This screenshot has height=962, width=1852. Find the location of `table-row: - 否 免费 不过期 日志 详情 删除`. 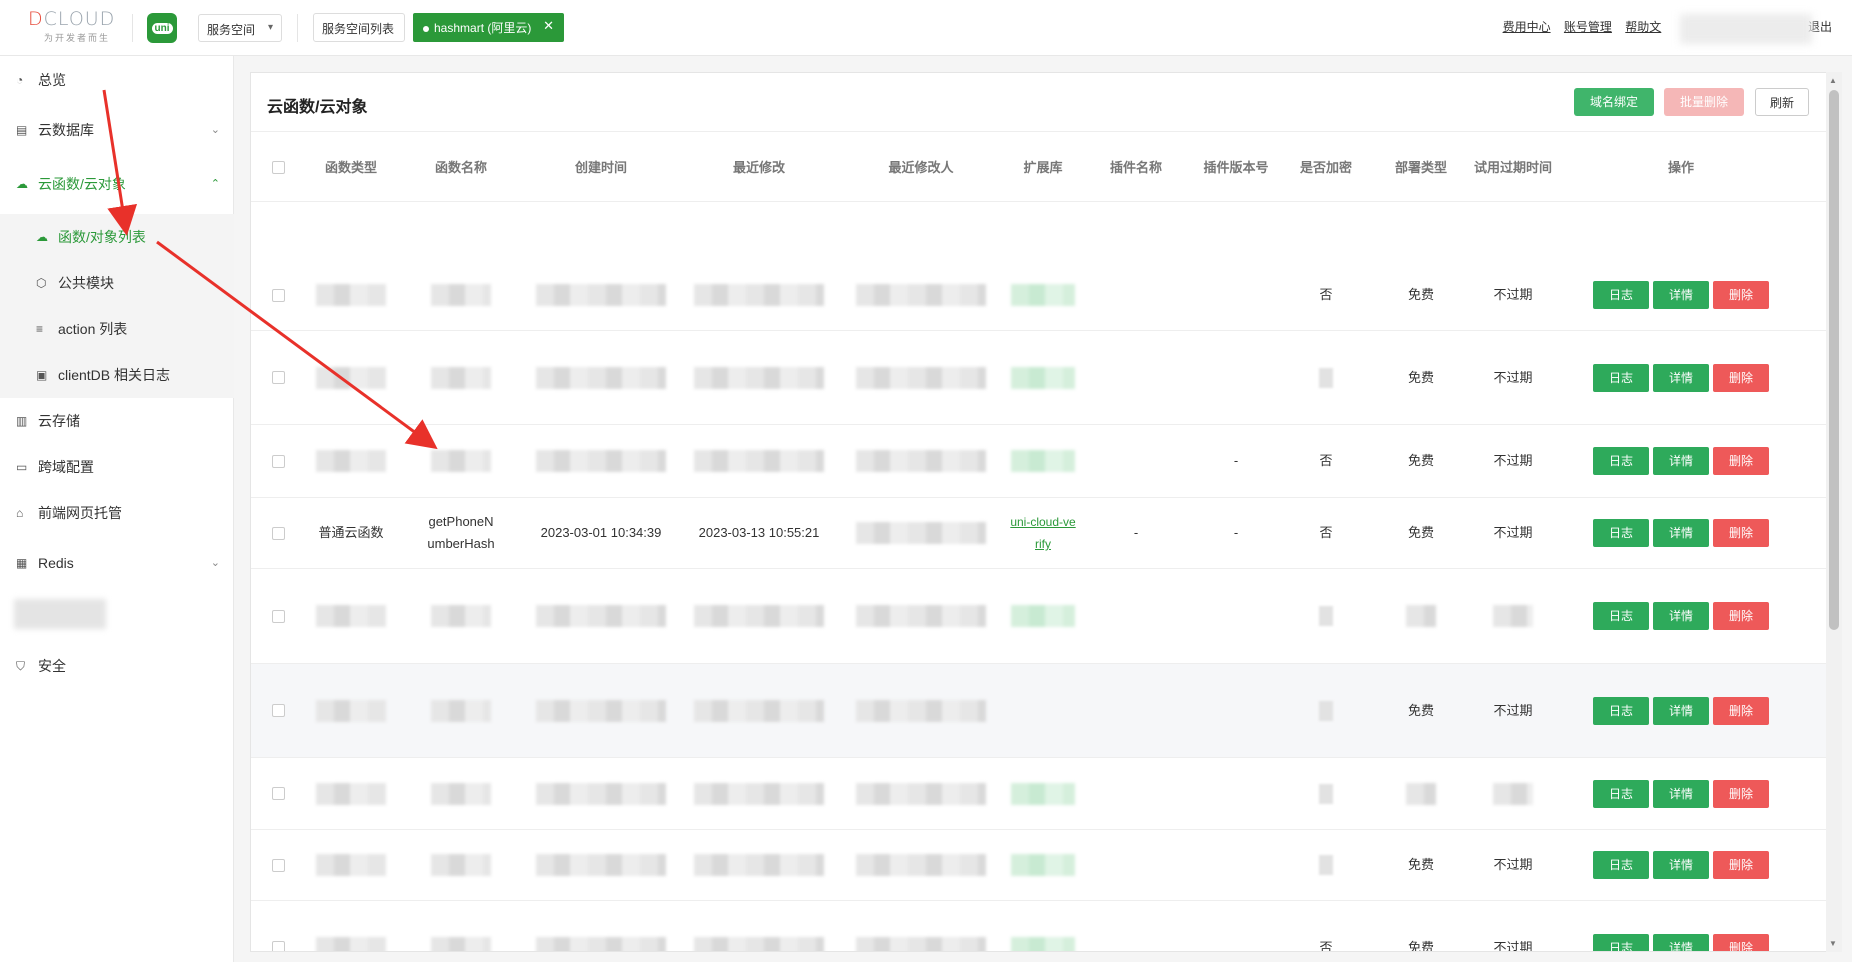

table-row: - 否 免费 不过期 日志 详情 删除 is located at coordinates (1039, 461).